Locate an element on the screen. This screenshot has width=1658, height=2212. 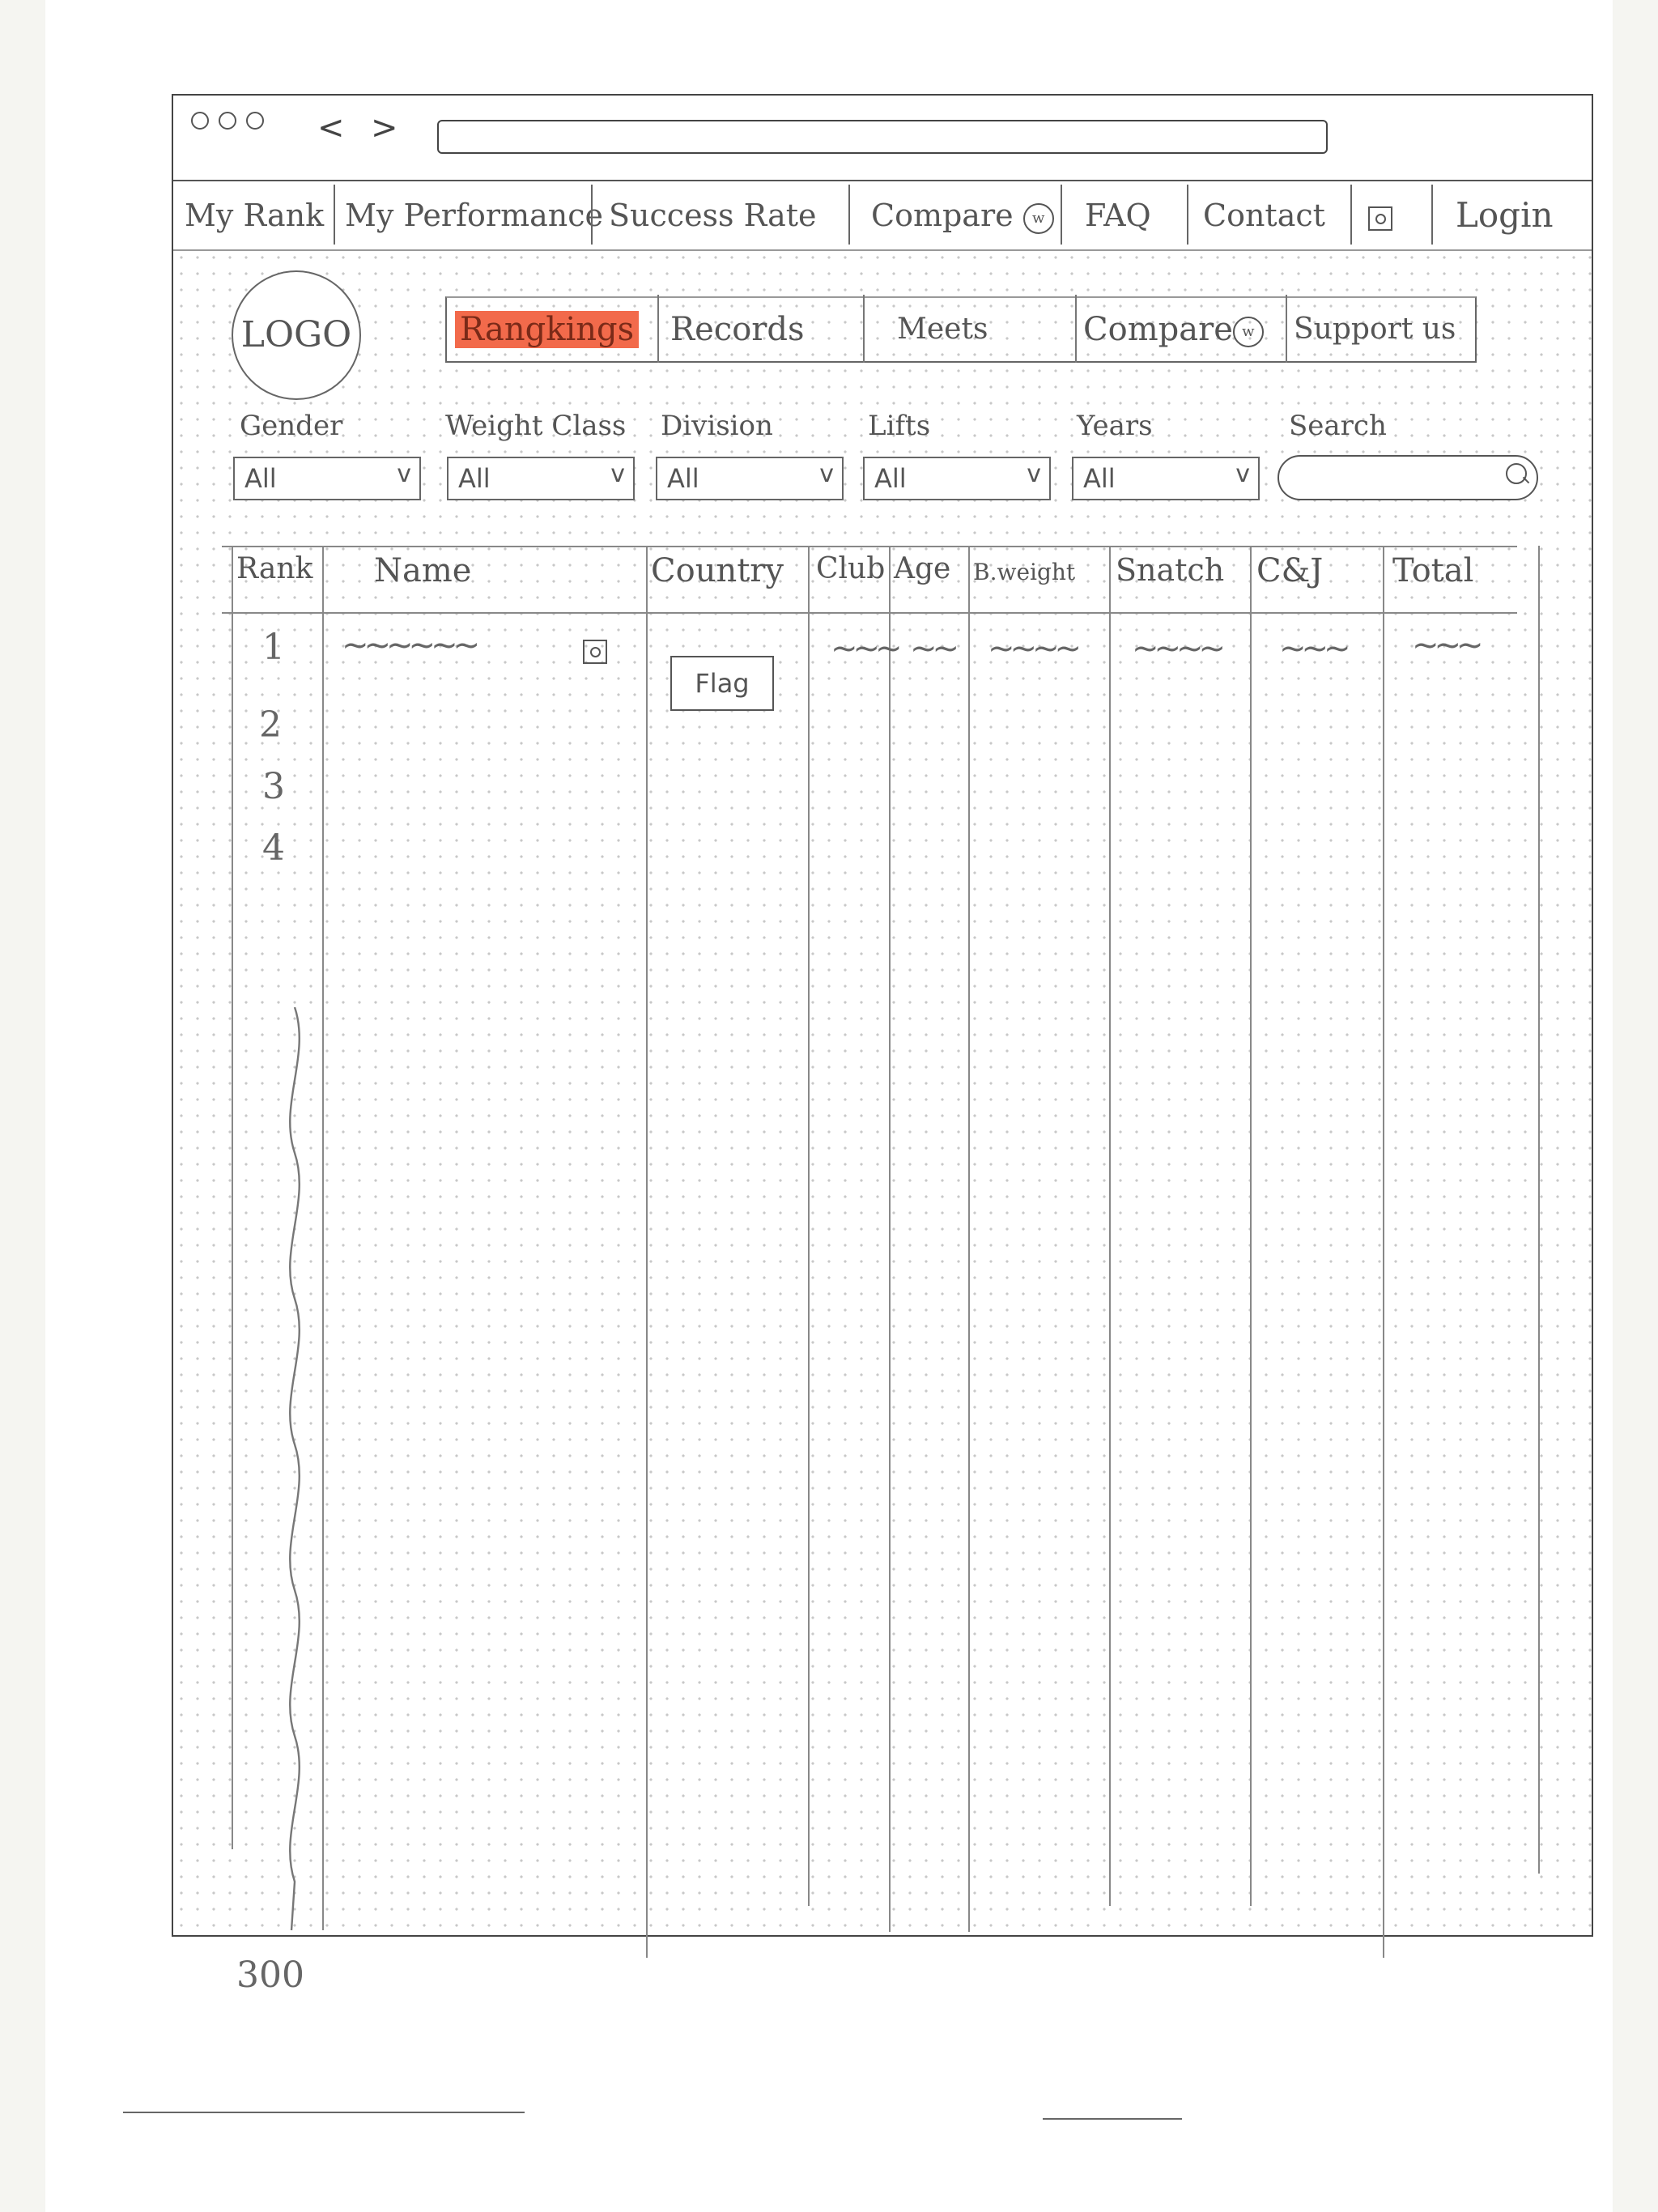
gender-value: All is located at coordinates (260, 479).